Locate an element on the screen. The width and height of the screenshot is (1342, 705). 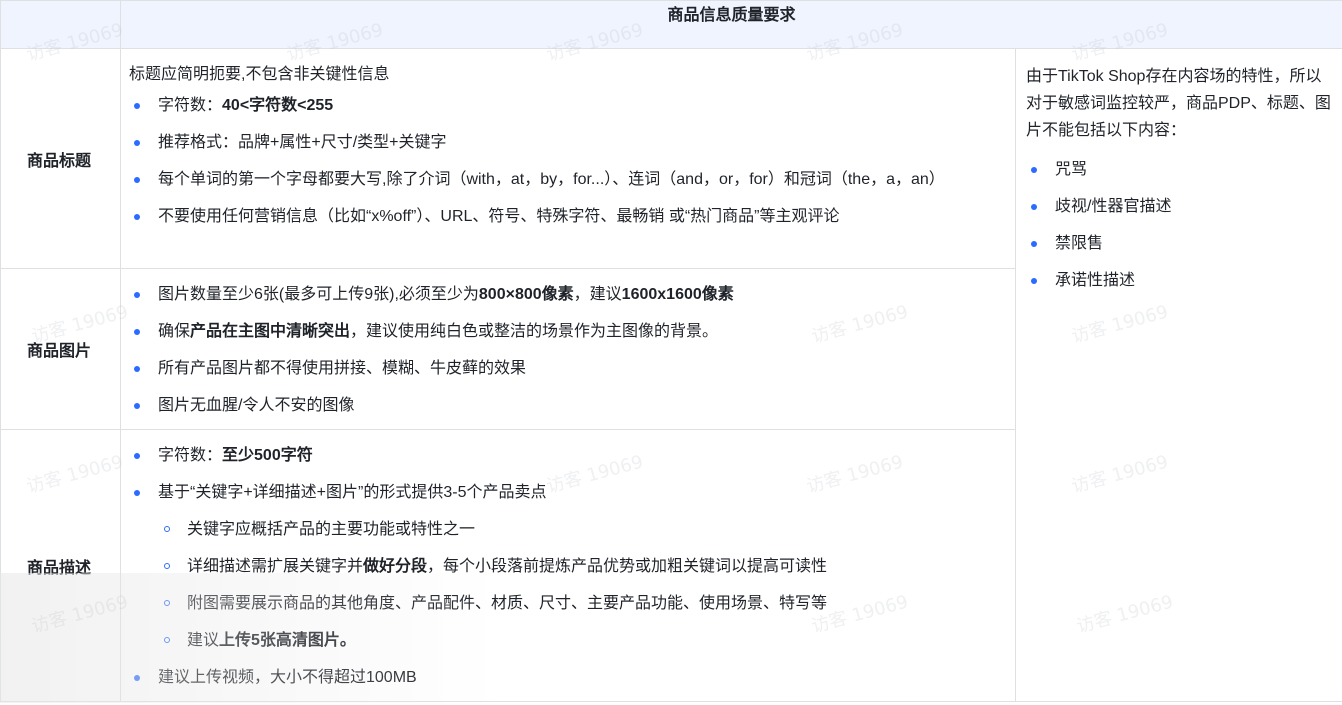
sub-list-item: 关键字应概括产品的主要功能或特性之一 is located at coordinates (567, 529).